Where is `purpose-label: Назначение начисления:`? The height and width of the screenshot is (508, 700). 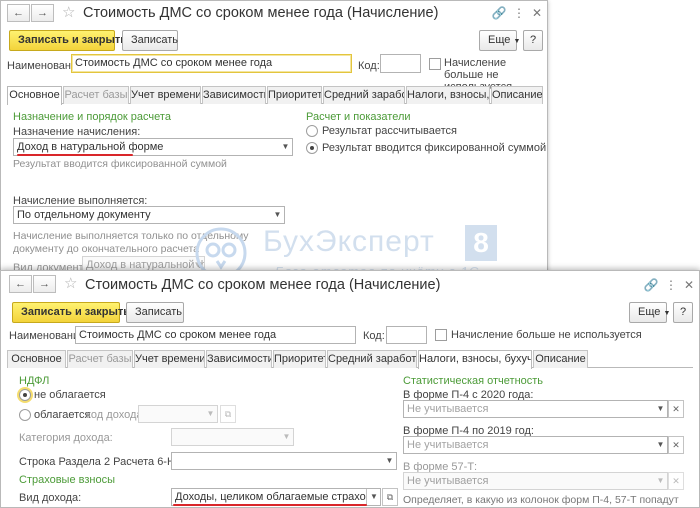
purpose-label: Назначение начисления: is located at coordinates (77, 132).